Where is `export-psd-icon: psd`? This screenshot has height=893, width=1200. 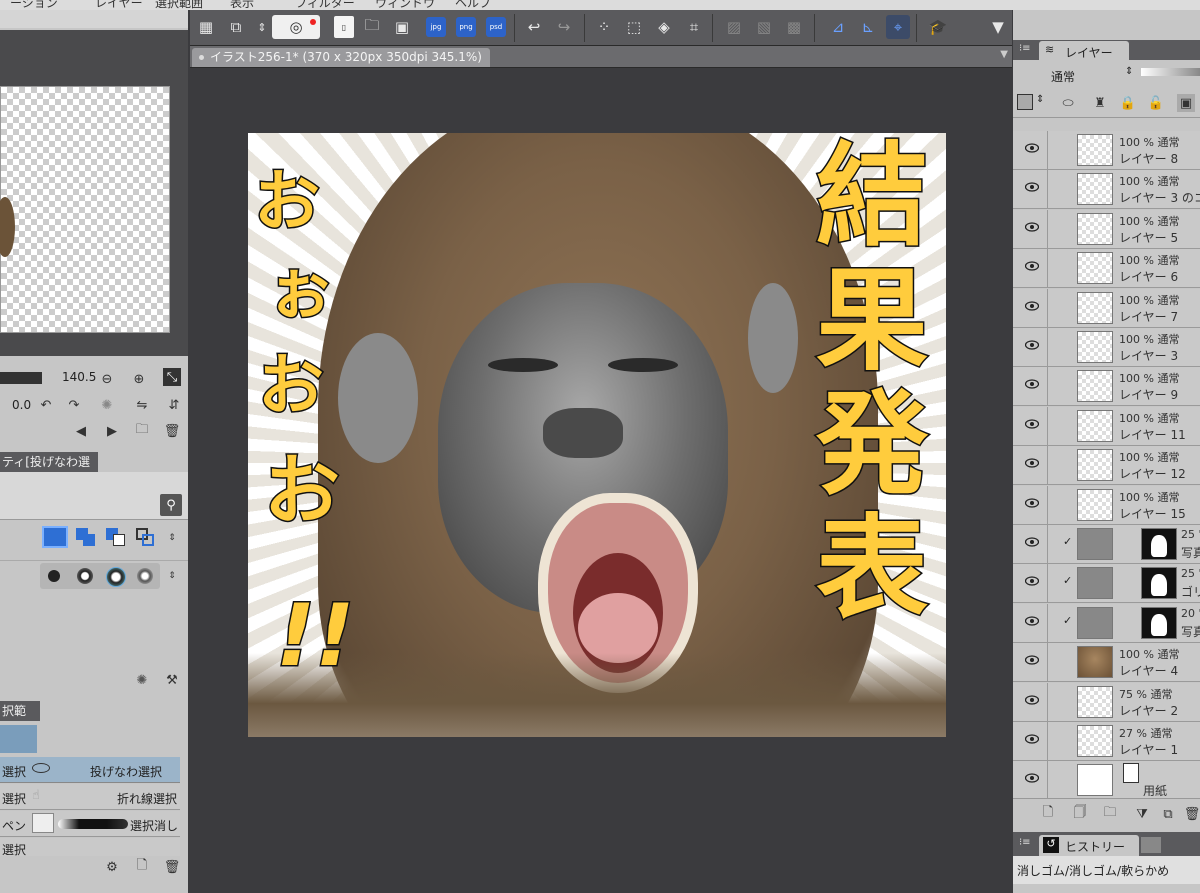 export-psd-icon: psd is located at coordinates (496, 27).